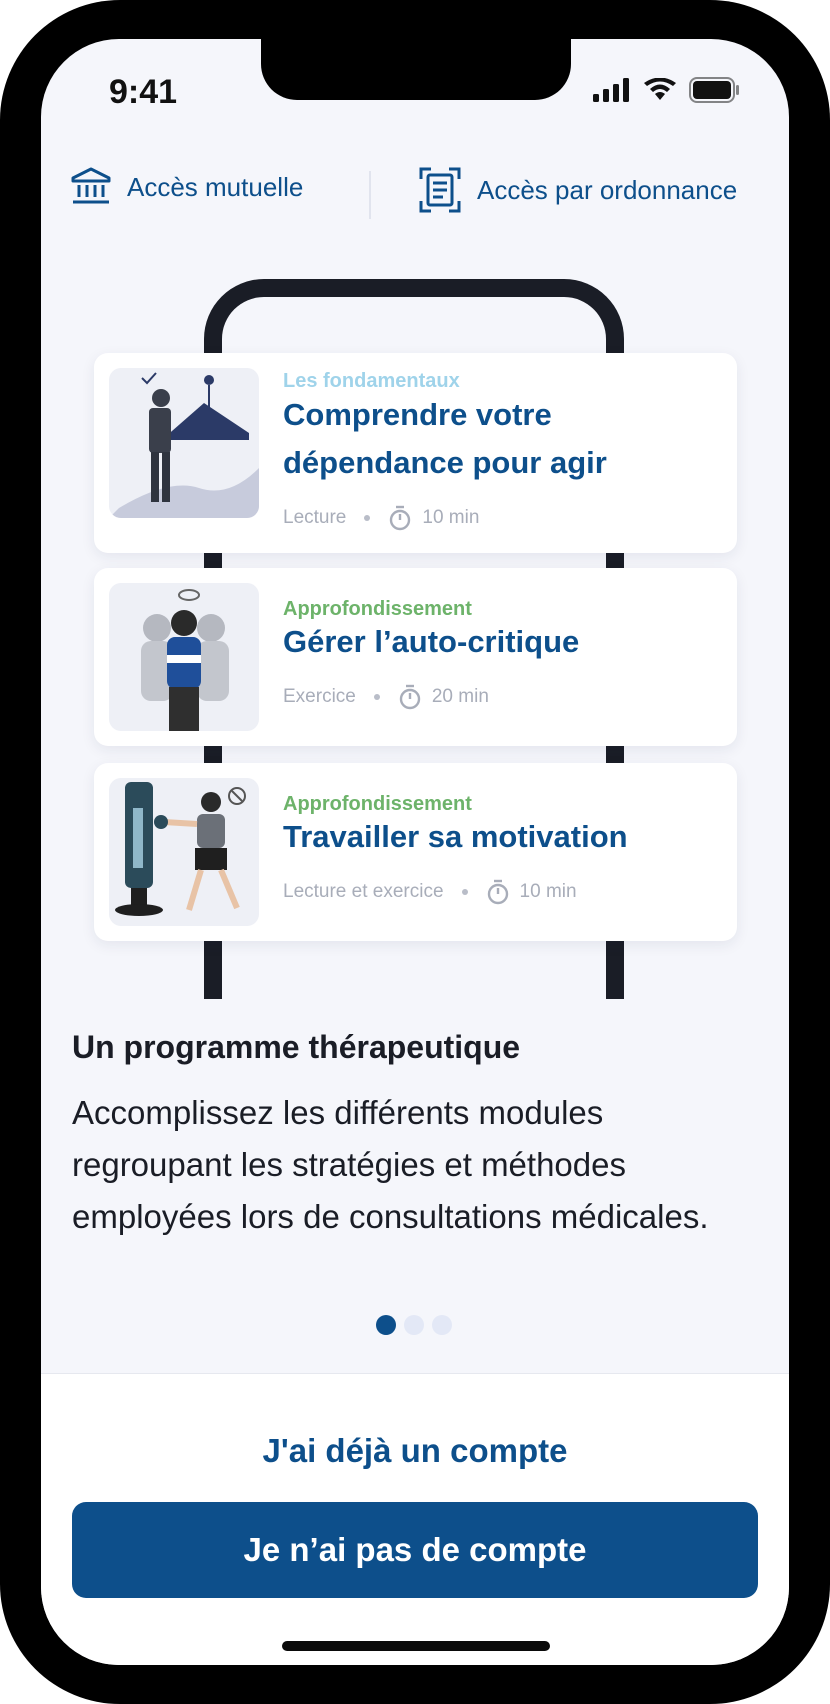  I want to click on onboarding-heading: Un programme thérapeutique, so click(296, 1047).